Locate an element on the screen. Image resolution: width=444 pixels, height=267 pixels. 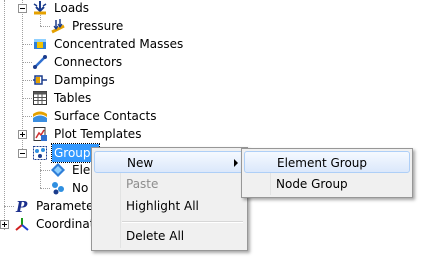
surface-contacts-icon is located at coordinates (40, 116).